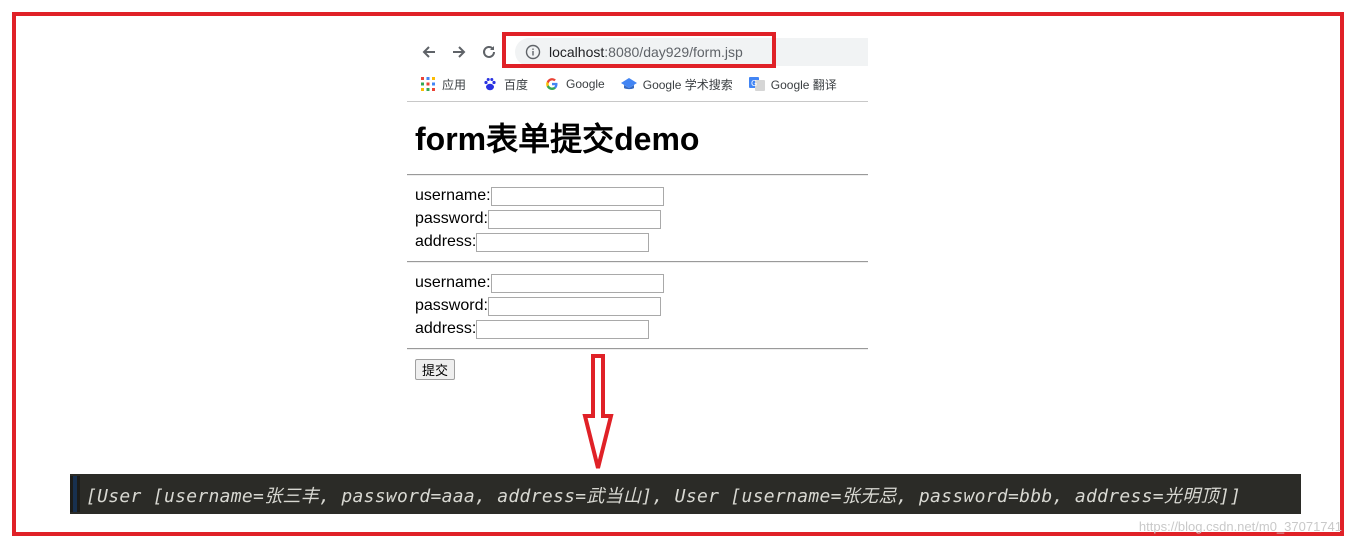  I want to click on scholar-cap-icon, so click(628, 84).